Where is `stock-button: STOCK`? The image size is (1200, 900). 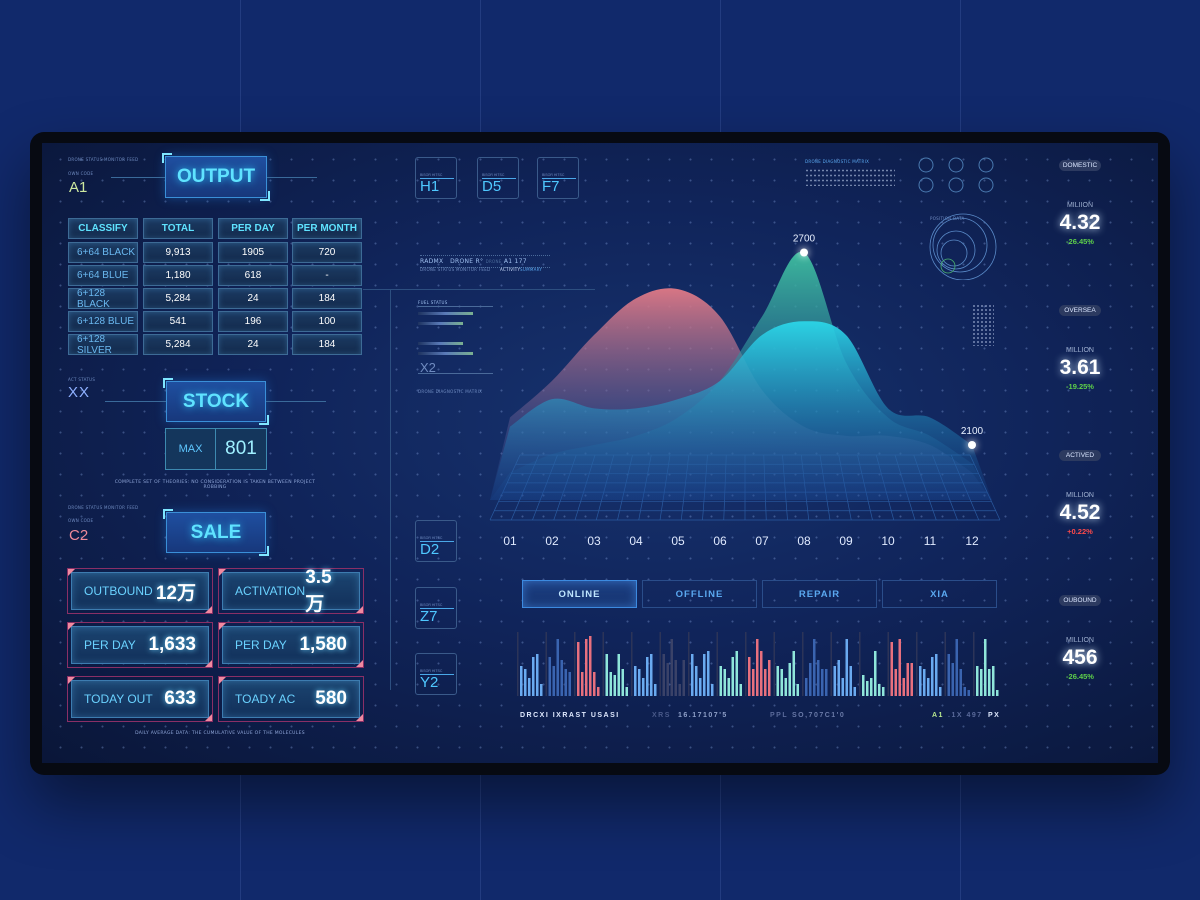 stock-button: STOCK is located at coordinates (216, 401).